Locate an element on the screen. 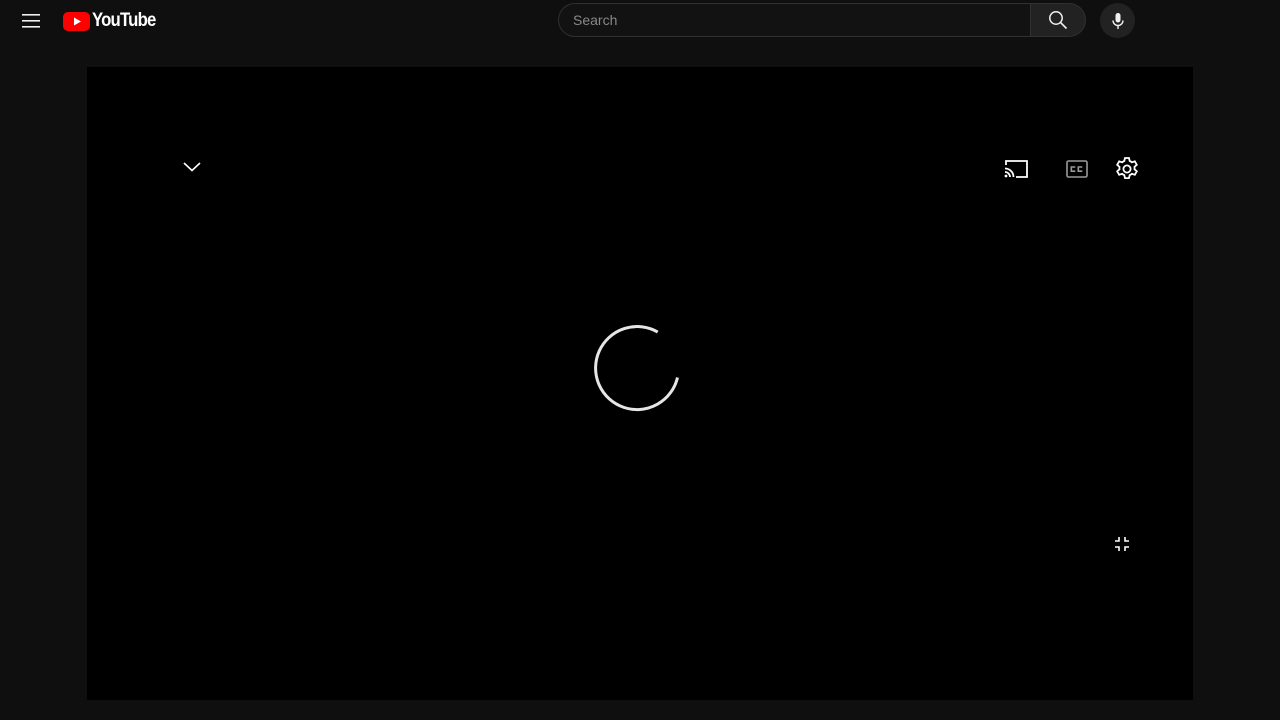 This screenshot has height=720, width=1280. cast-icon is located at coordinates (1016, 169).